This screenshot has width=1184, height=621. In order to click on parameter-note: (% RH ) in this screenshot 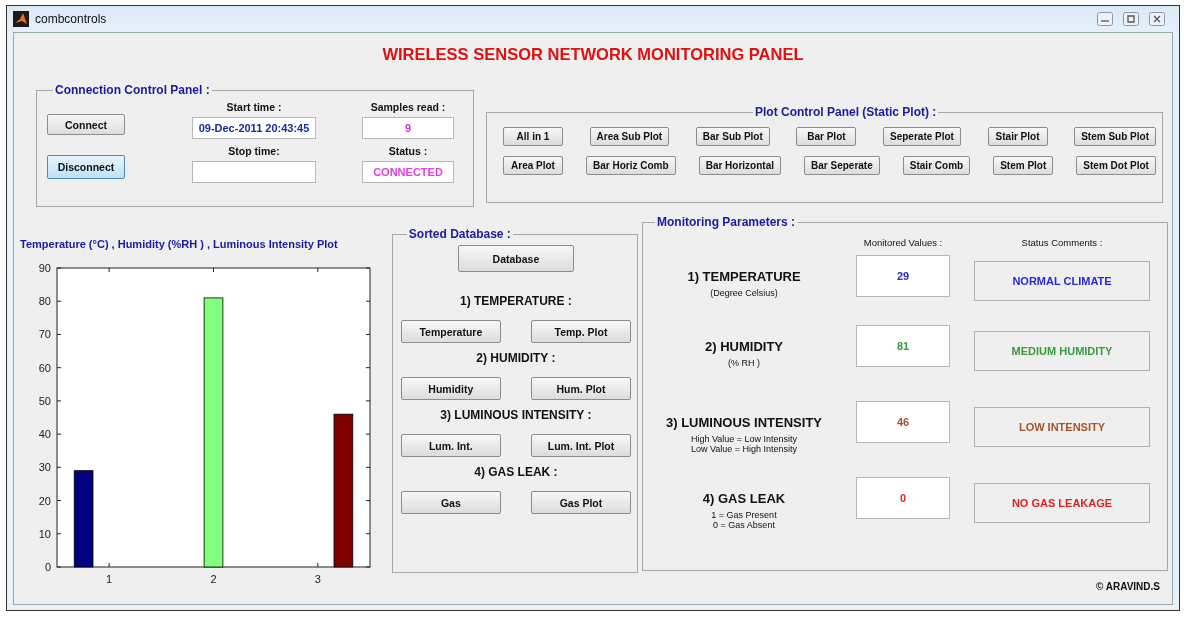, I will do `click(744, 363)`.